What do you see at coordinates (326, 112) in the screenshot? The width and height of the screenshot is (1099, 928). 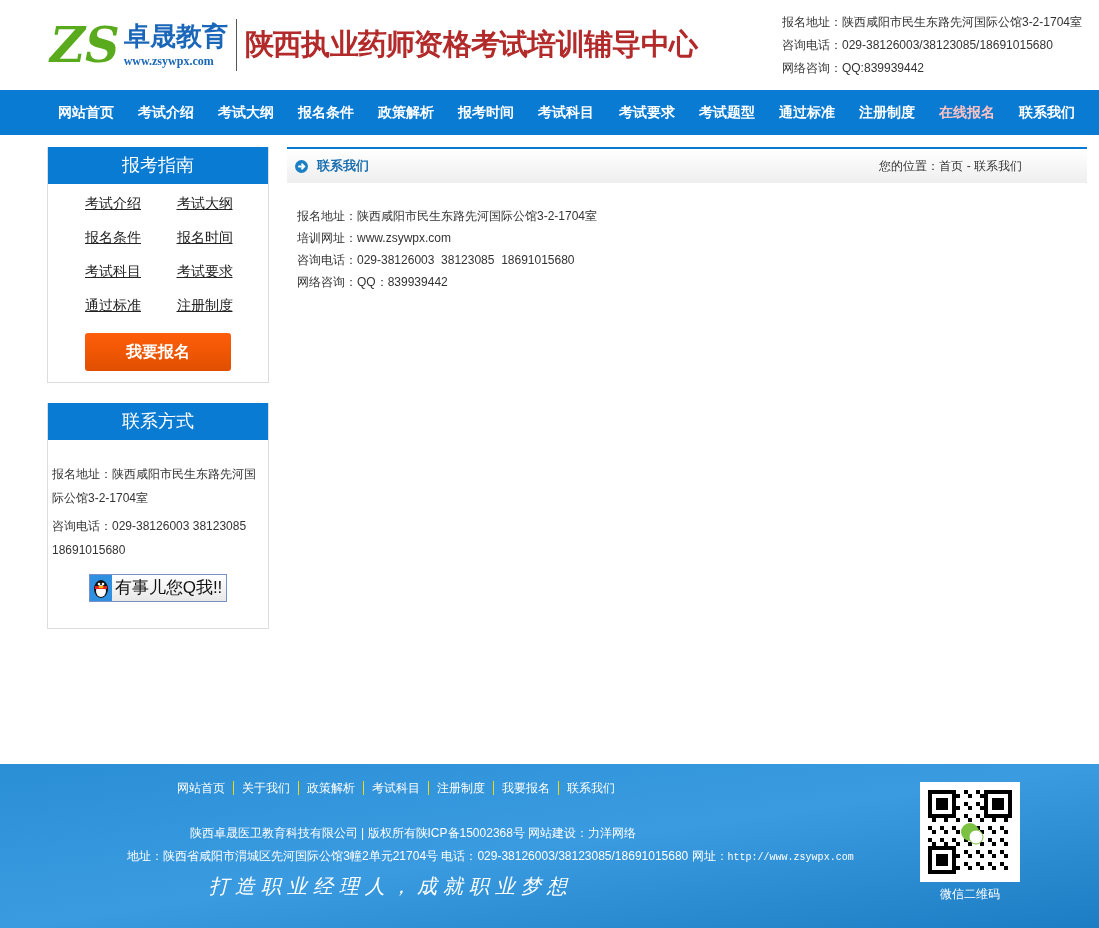 I see `nav-link: 报名条件` at bounding box center [326, 112].